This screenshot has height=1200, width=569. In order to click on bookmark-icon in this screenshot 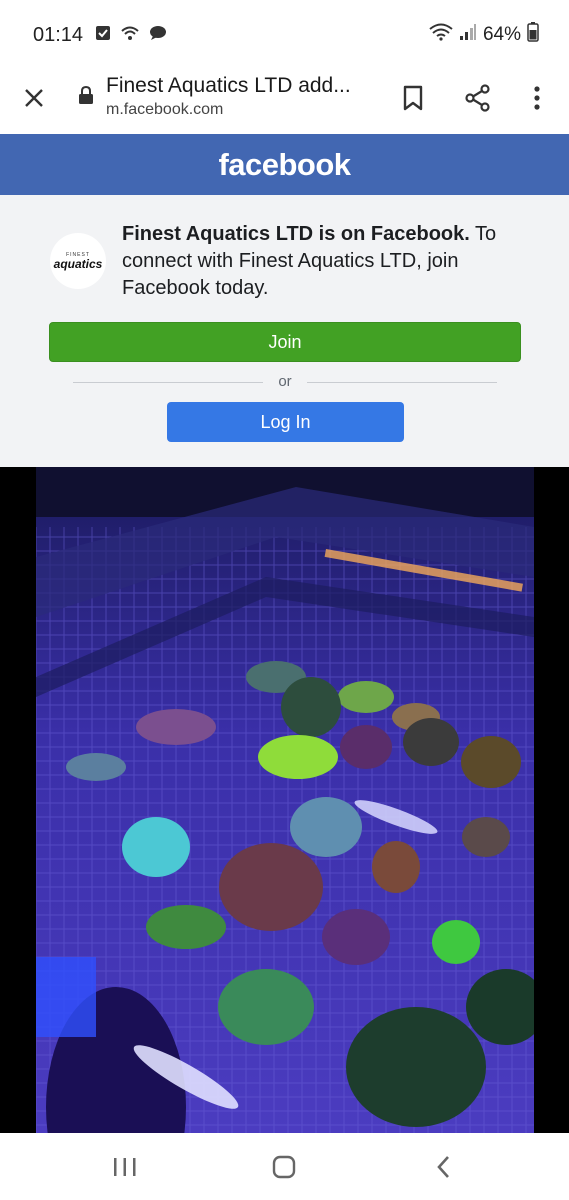, I will do `click(413, 98)`.